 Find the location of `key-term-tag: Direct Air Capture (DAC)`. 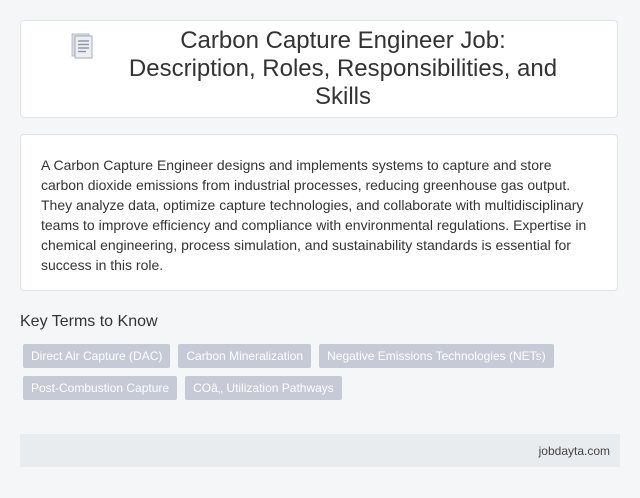

key-term-tag: Direct Air Capture (DAC) is located at coordinates (97, 356).